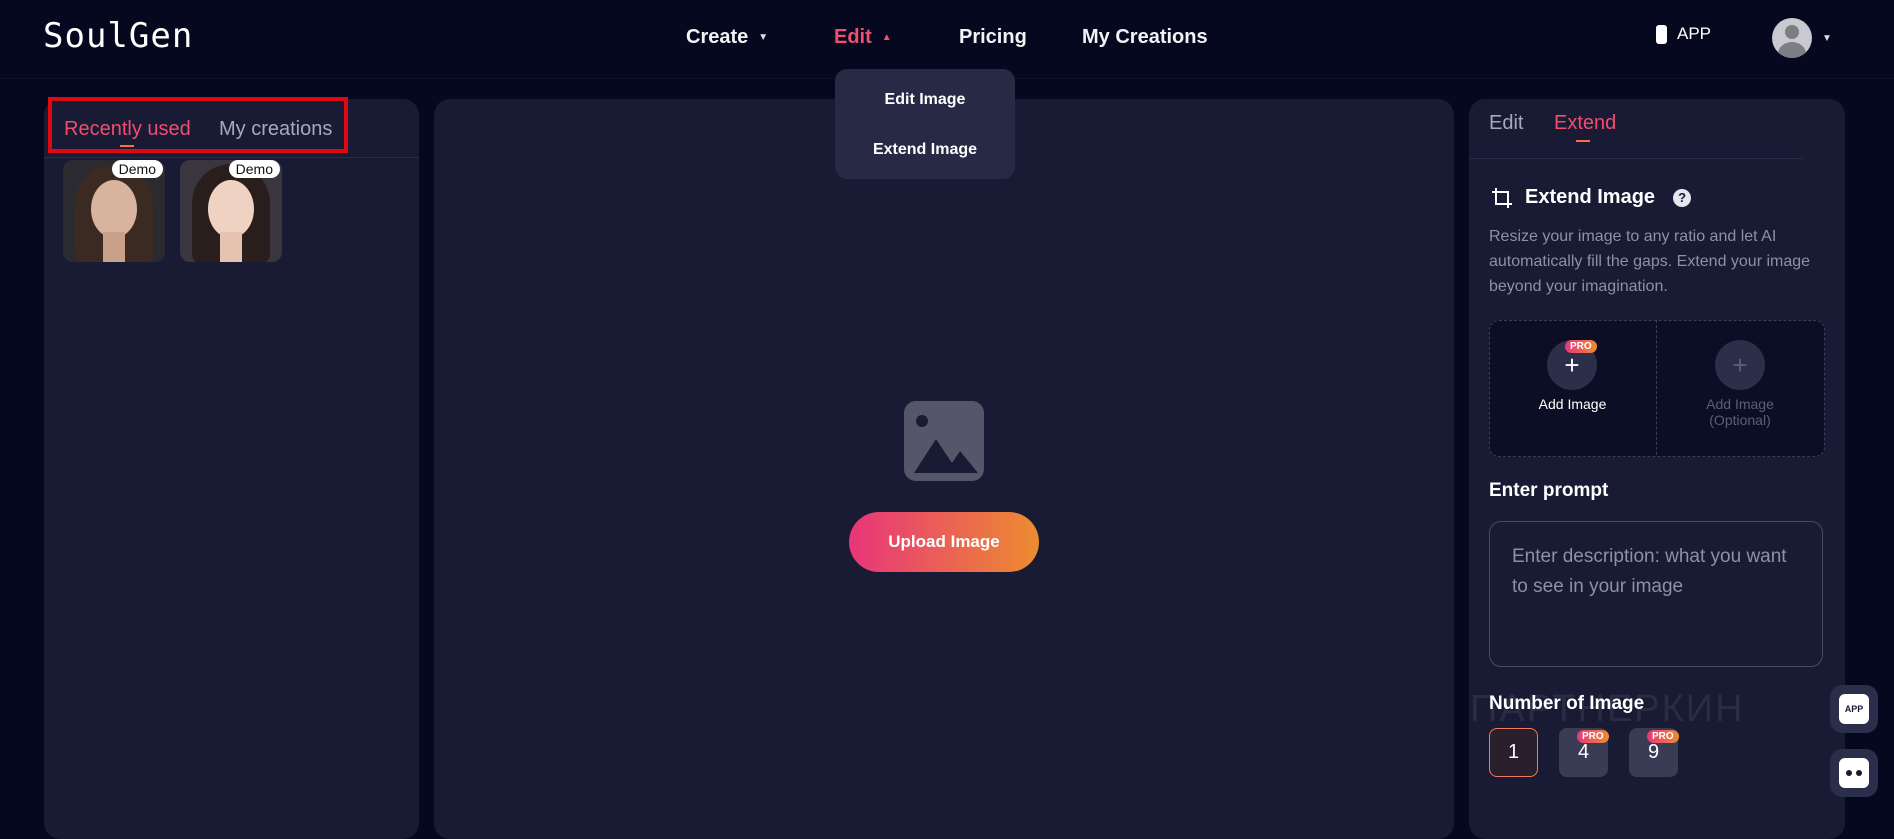 The height and width of the screenshot is (839, 1894). I want to click on number-option-label: 4, so click(1583, 752).